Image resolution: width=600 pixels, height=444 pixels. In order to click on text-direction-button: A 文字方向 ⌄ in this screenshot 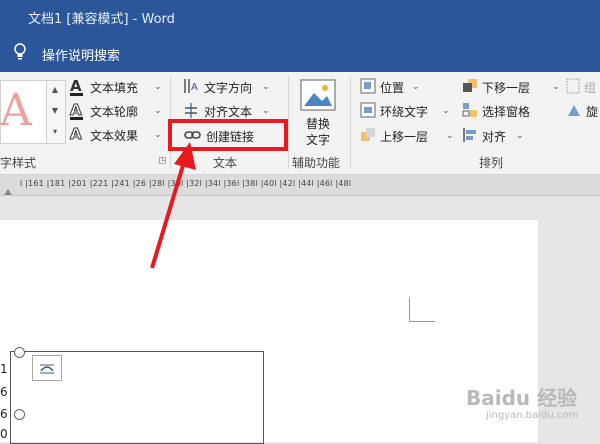, I will do `click(232, 87)`.